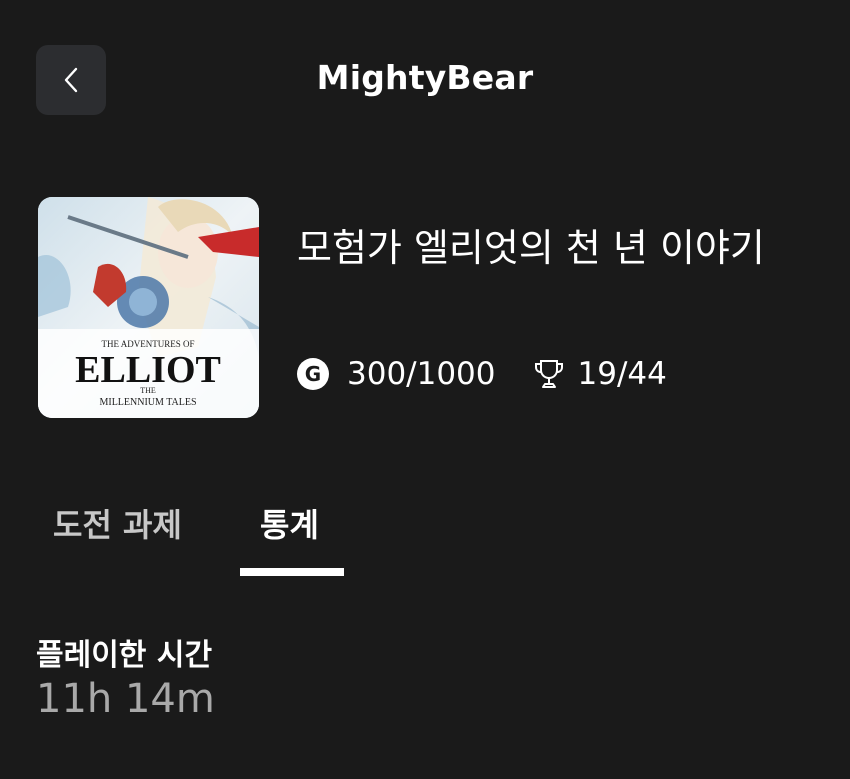  What do you see at coordinates (292, 572) in the screenshot?
I see `active-tab-indicator` at bounding box center [292, 572].